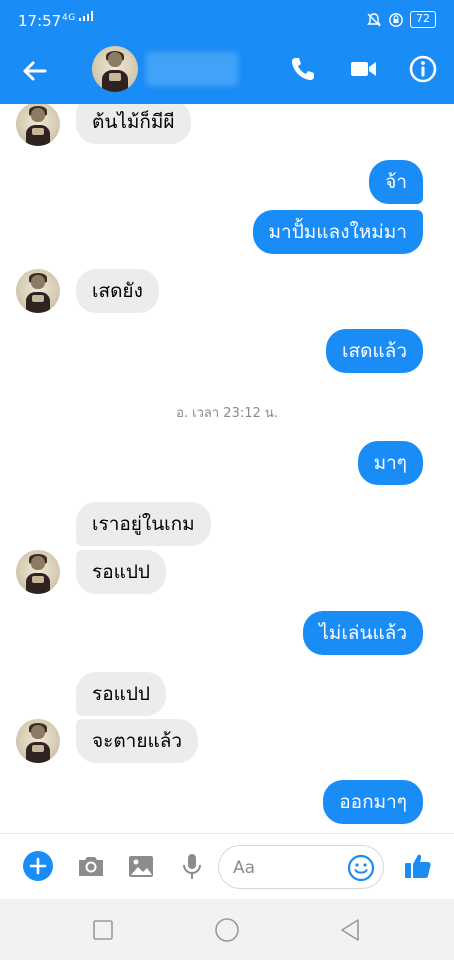 The height and width of the screenshot is (960, 454). What do you see at coordinates (303, 69) in the screenshot?
I see `phone-icon` at bounding box center [303, 69].